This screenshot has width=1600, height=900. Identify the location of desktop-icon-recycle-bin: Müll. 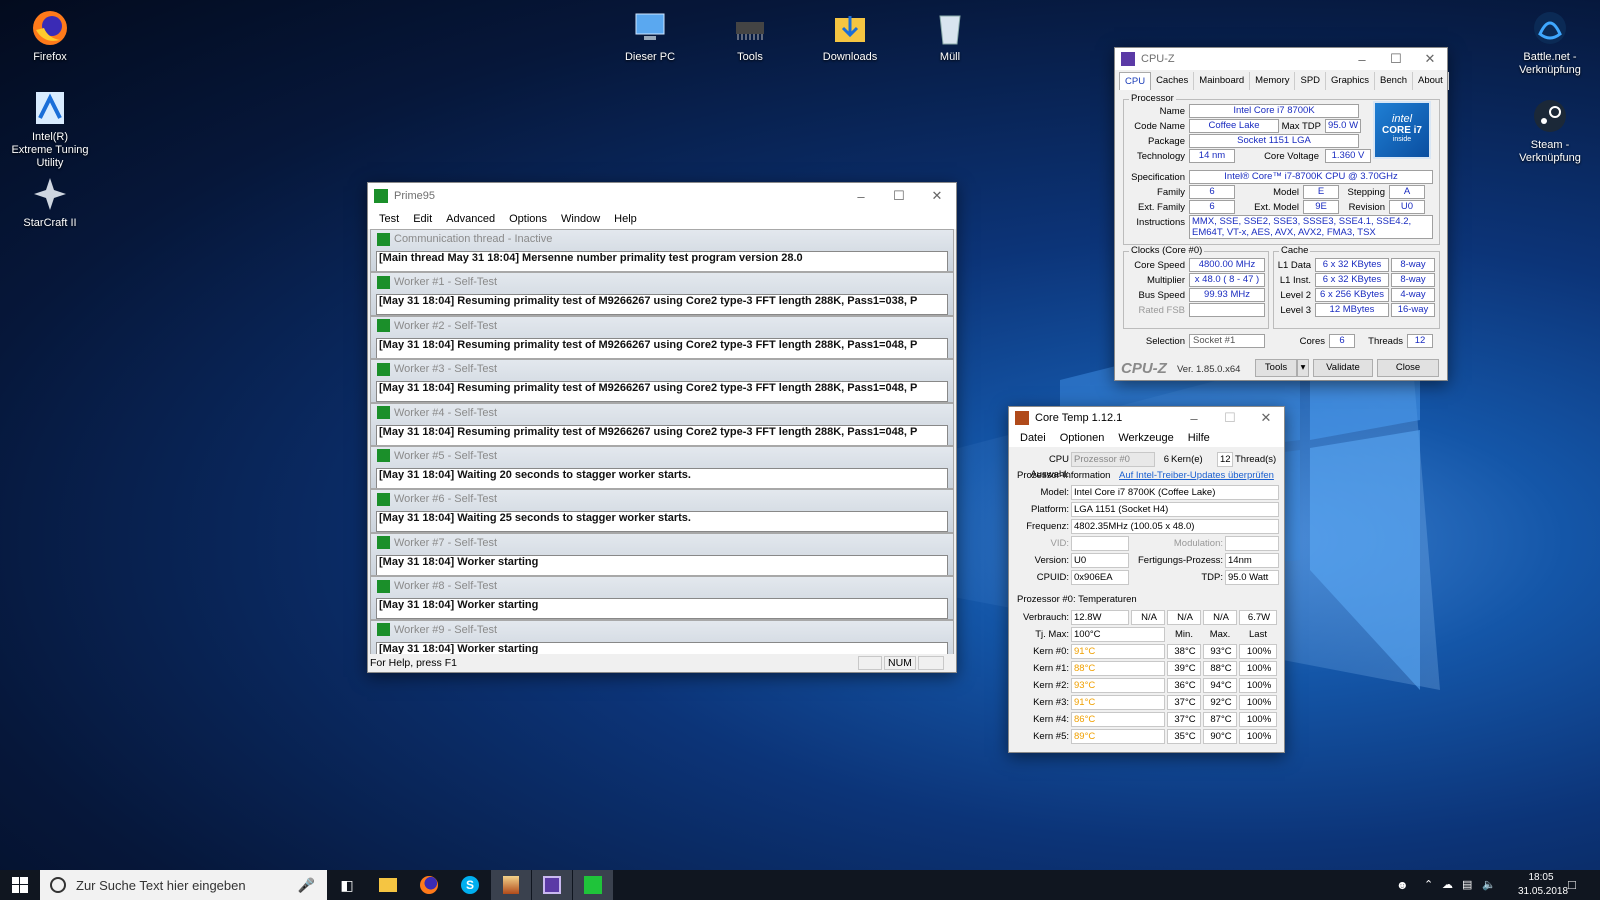
(950, 36).